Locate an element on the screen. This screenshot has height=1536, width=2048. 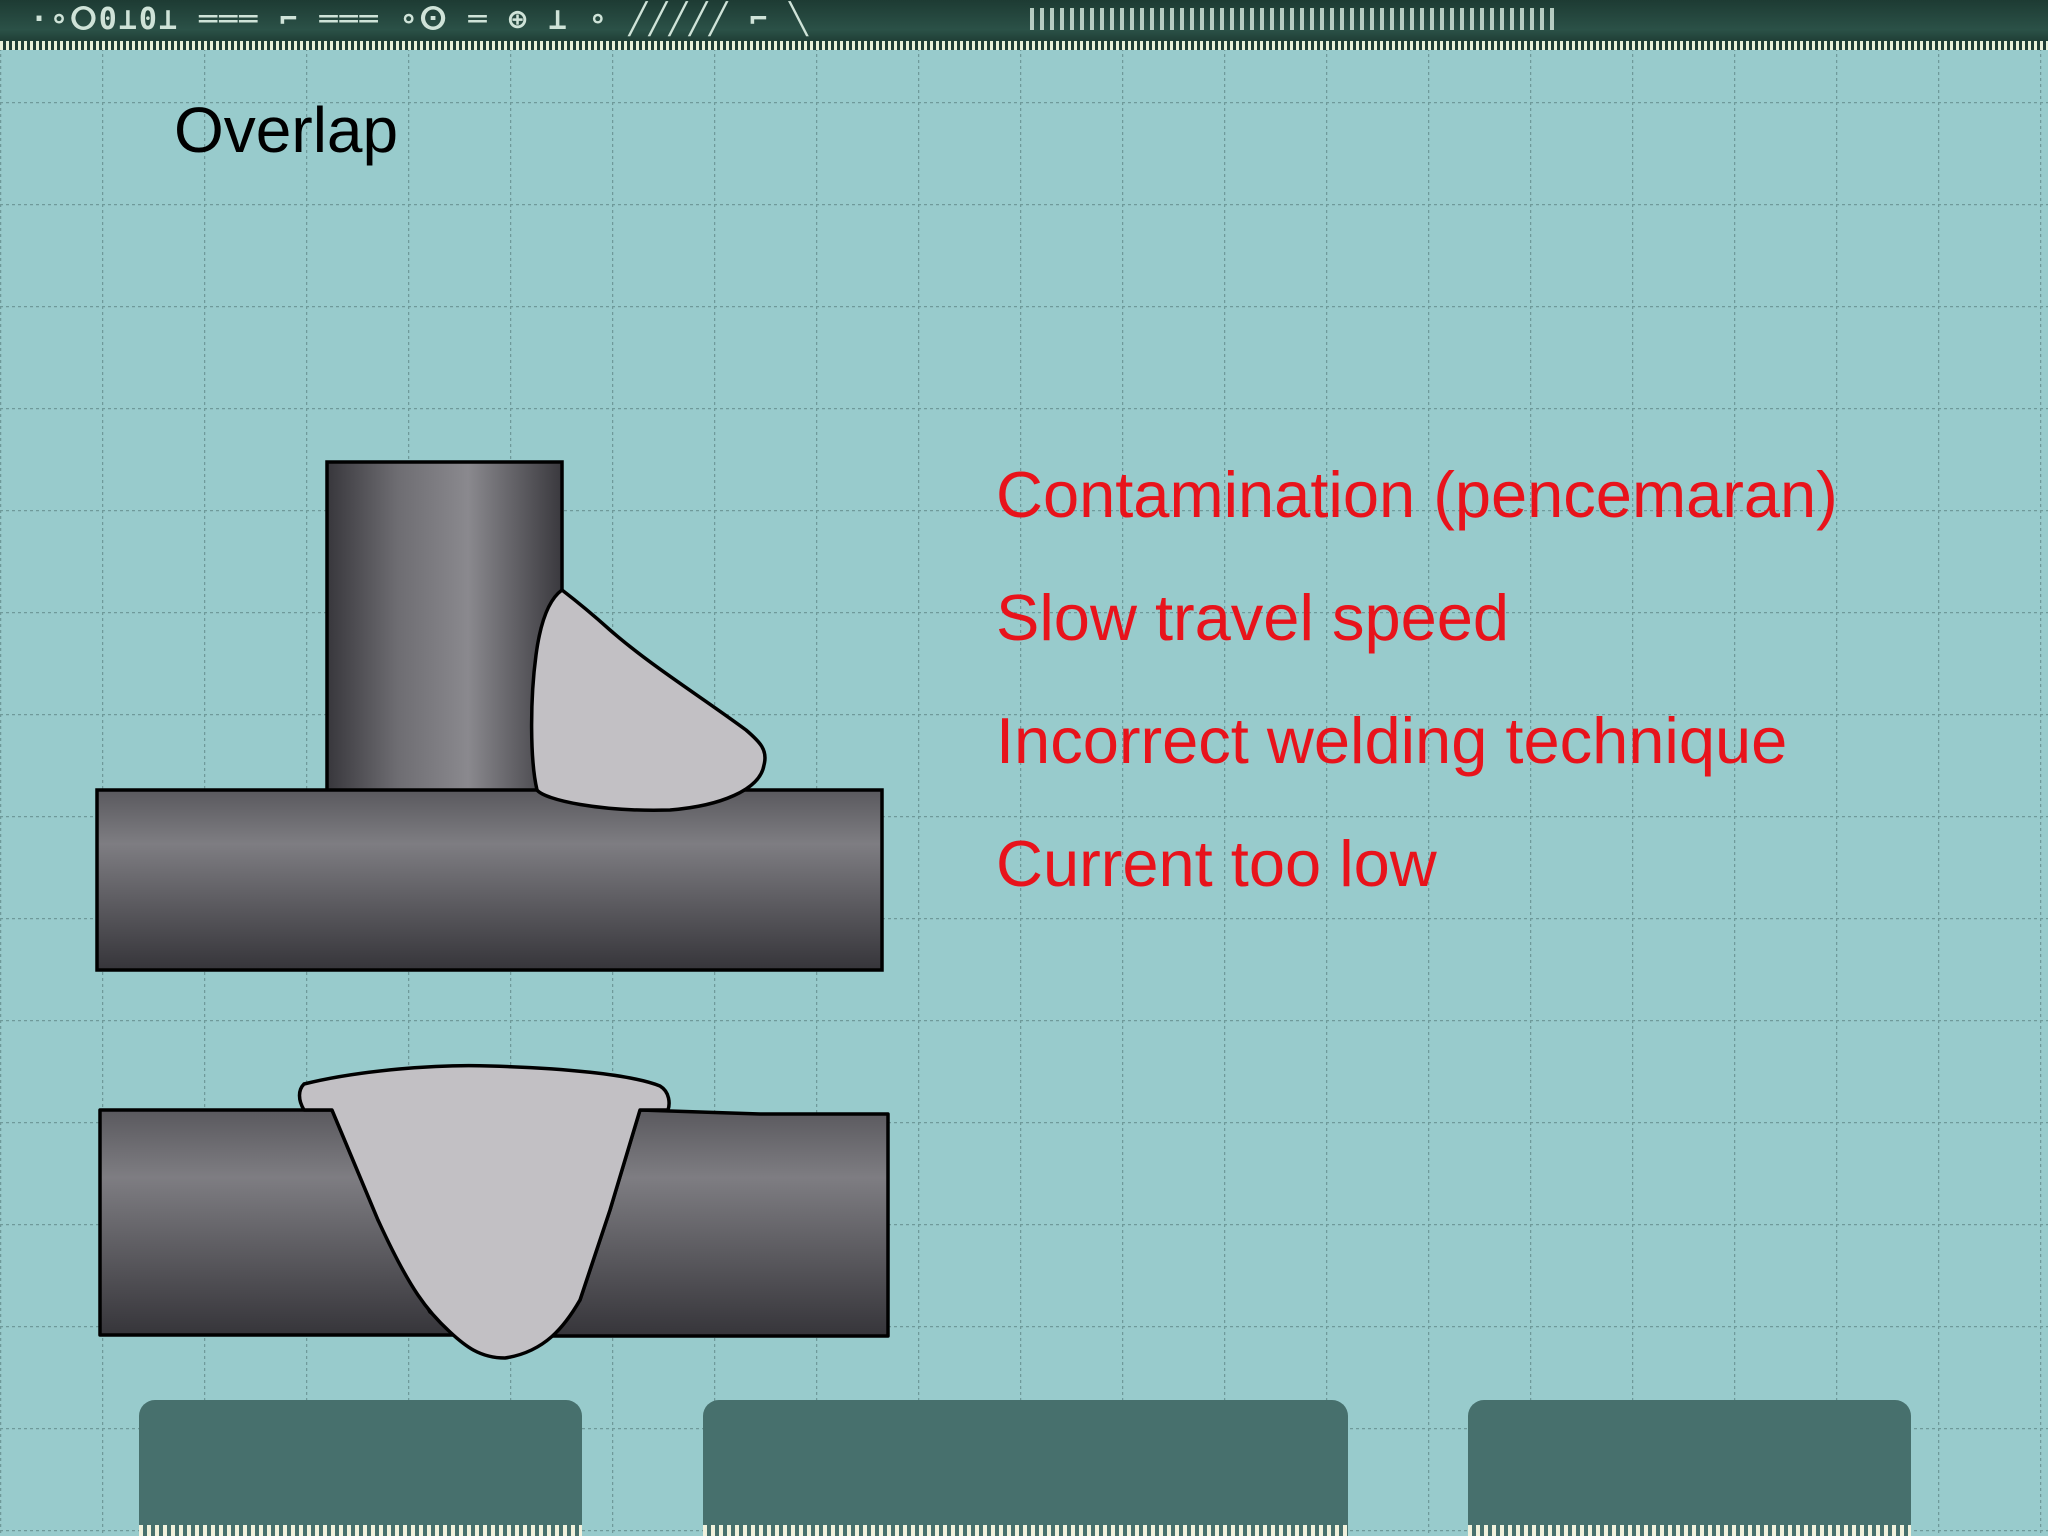
cause-item: Slow travel speed is located at coordinates (1253, 617).